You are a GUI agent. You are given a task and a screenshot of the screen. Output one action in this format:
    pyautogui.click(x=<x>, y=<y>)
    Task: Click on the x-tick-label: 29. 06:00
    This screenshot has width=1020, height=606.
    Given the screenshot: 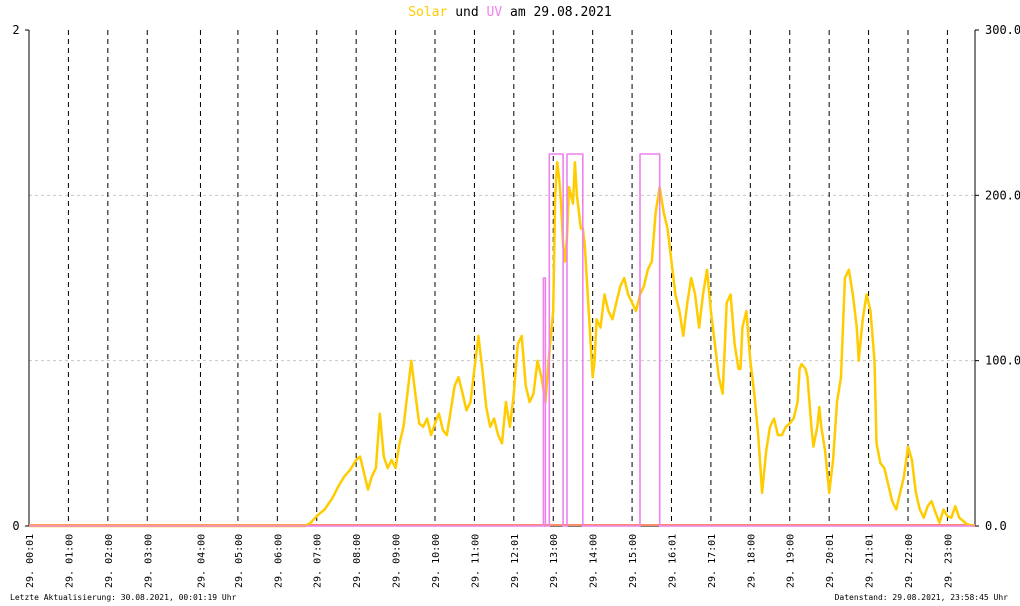 What is the action you would take?
    pyautogui.click(x=278, y=561)
    